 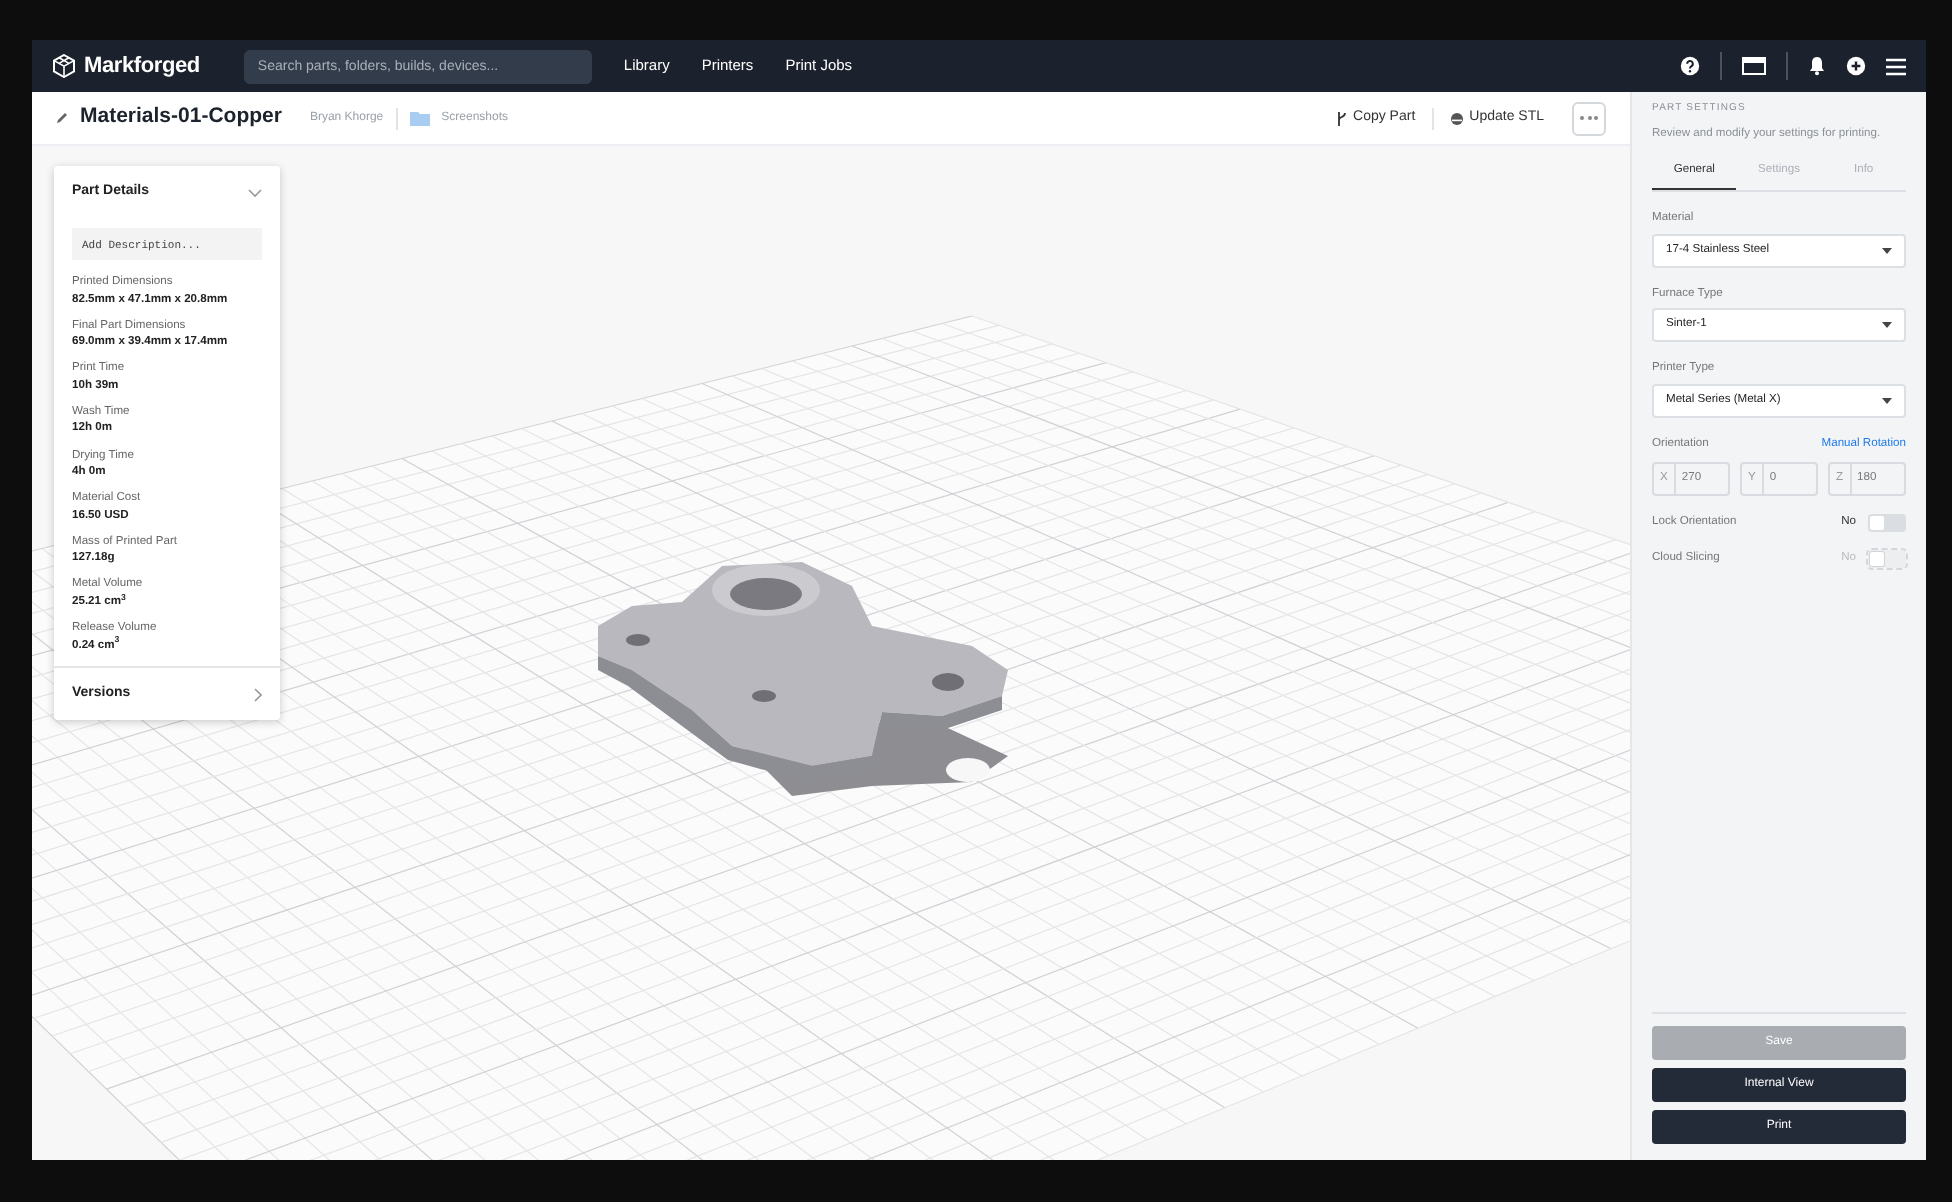 What do you see at coordinates (258, 694) in the screenshot?
I see `chevron-right-icon` at bounding box center [258, 694].